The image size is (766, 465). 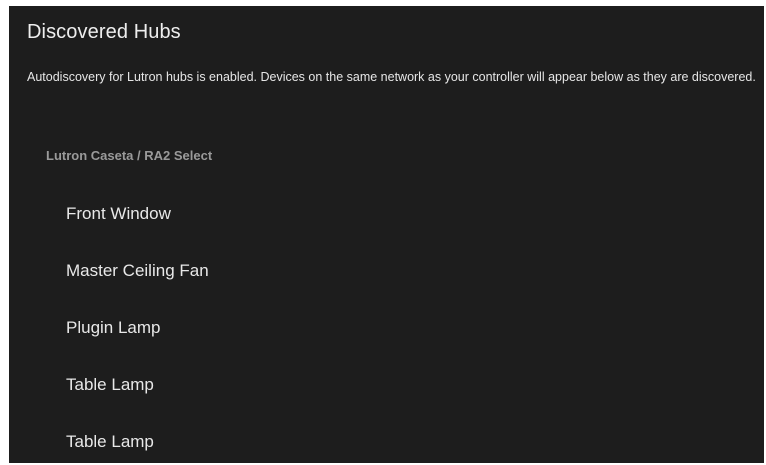 I want to click on page-title: Discovered Hubs, so click(x=104, y=32).